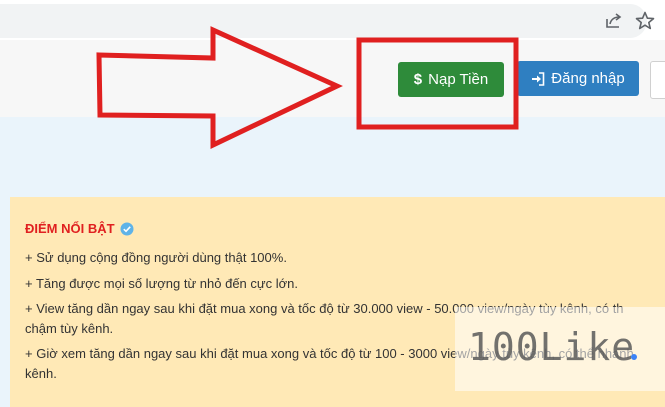 Image resolution: width=665 pixels, height=407 pixels. Describe the element at coordinates (614, 21) in the screenshot. I see `share-icon` at that location.